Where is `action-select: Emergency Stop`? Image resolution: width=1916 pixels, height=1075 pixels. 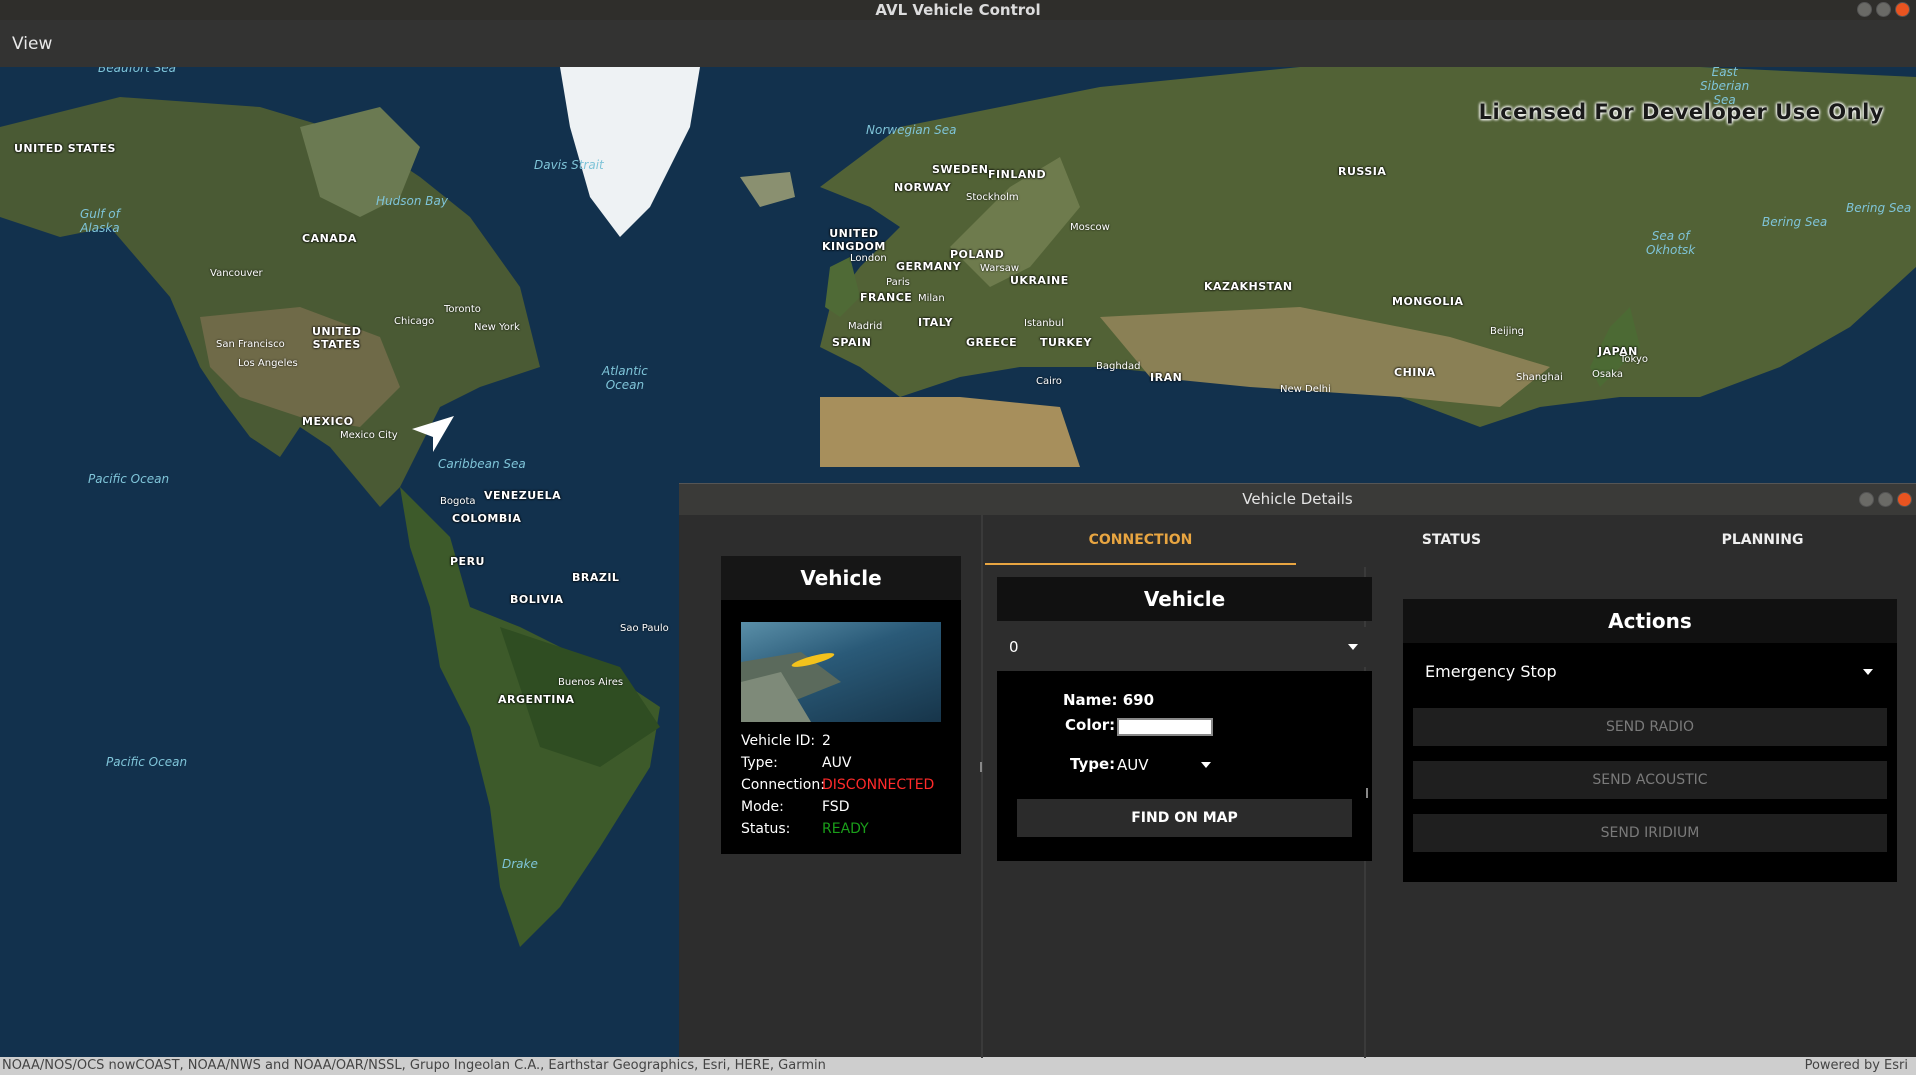 action-select: Emergency Stop is located at coordinates (1650, 672).